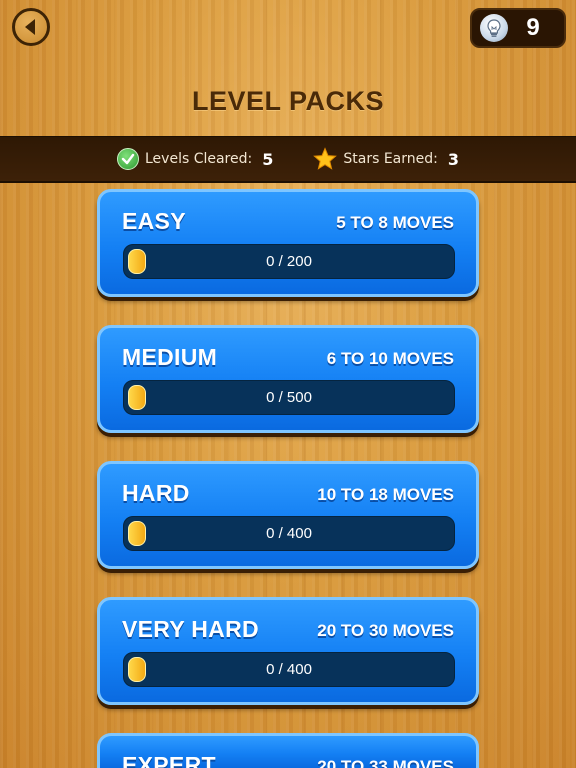 The image size is (576, 768). What do you see at coordinates (288, 379) in the screenshot?
I see `pack-medium: MEDIUM 6 TO 10 MOVES 0 / 500` at bounding box center [288, 379].